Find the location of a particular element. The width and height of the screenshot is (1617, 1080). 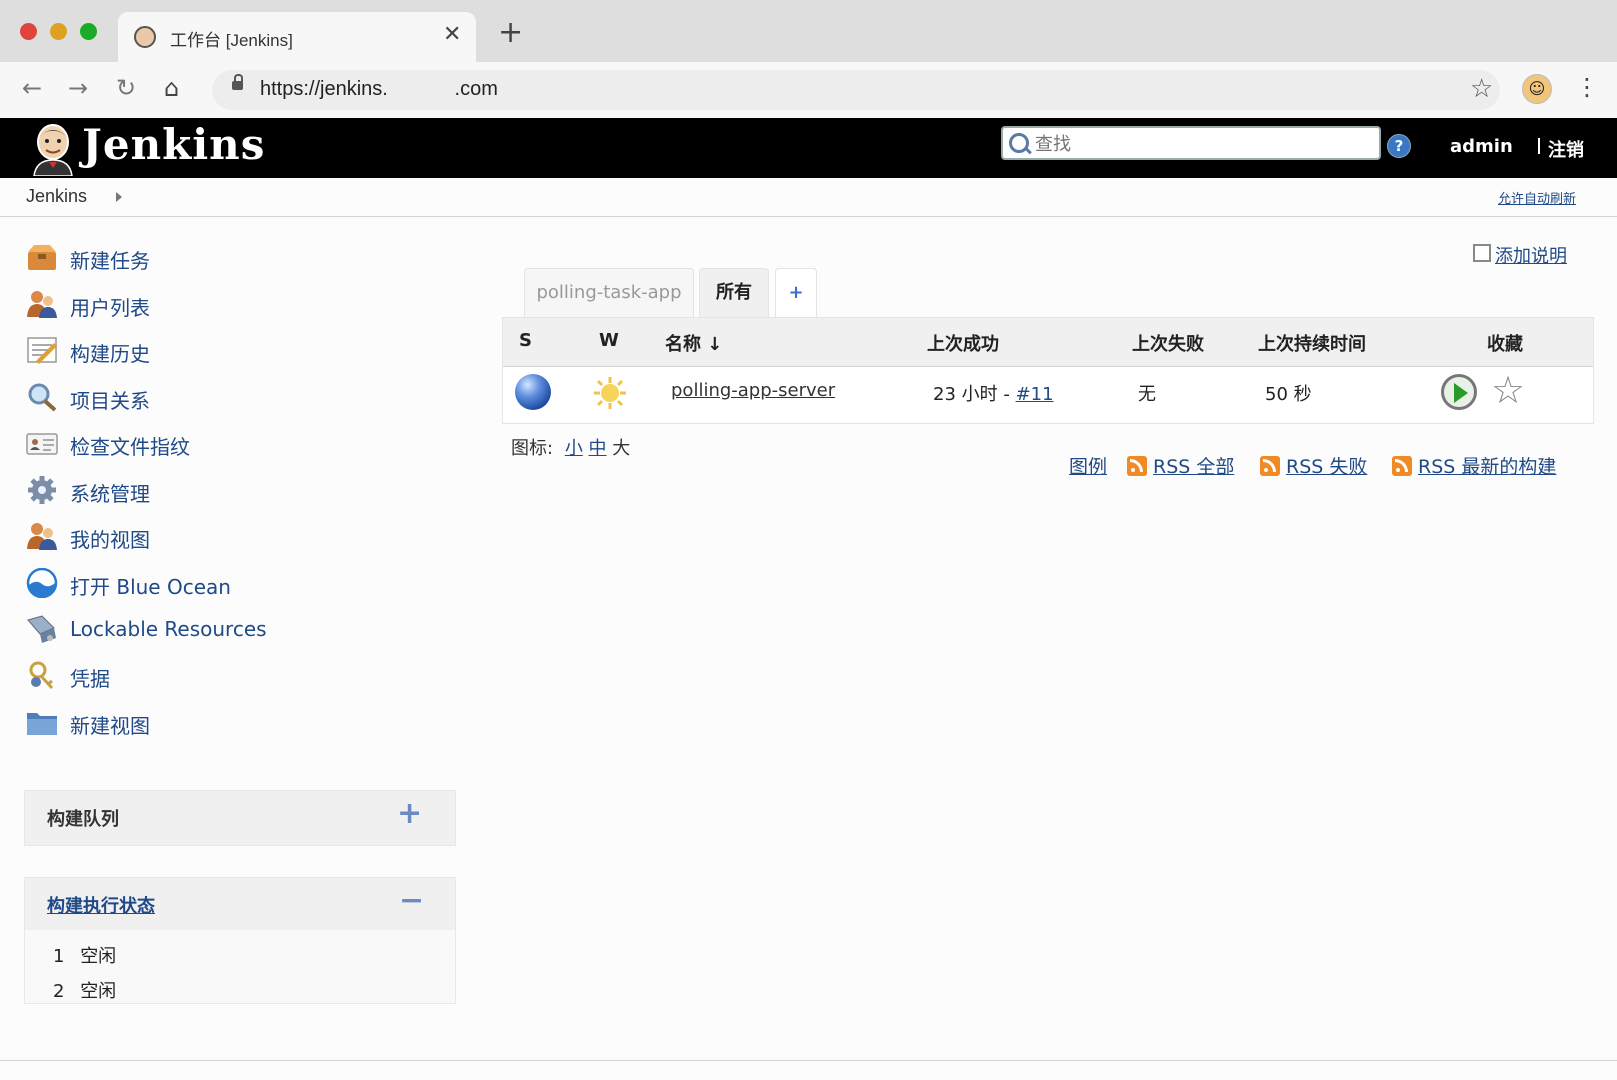

add-description-link: 添加说明 is located at coordinates (1520, 255).